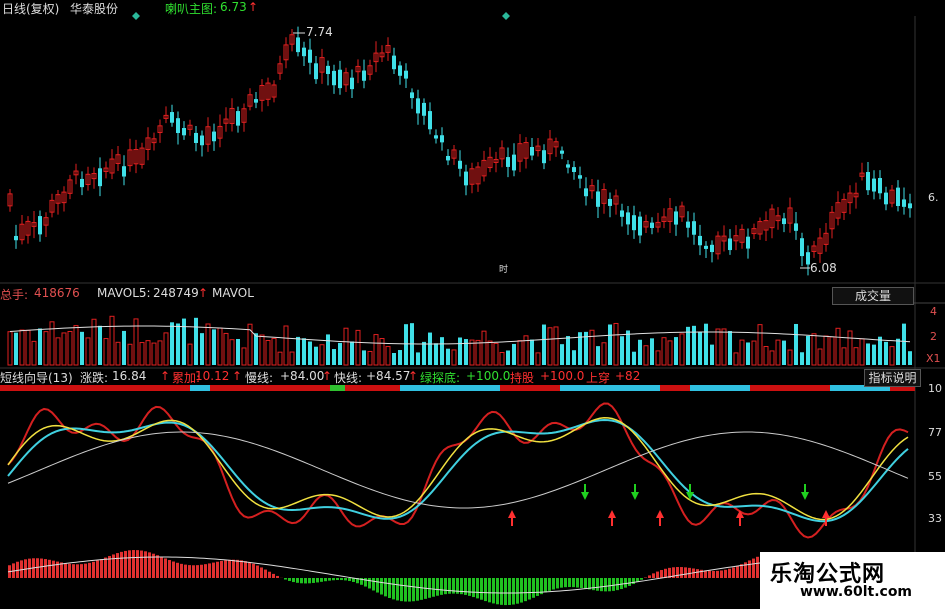  Describe the element at coordinates (522, 378) in the screenshot. I see `hold-label: 持股` at that location.